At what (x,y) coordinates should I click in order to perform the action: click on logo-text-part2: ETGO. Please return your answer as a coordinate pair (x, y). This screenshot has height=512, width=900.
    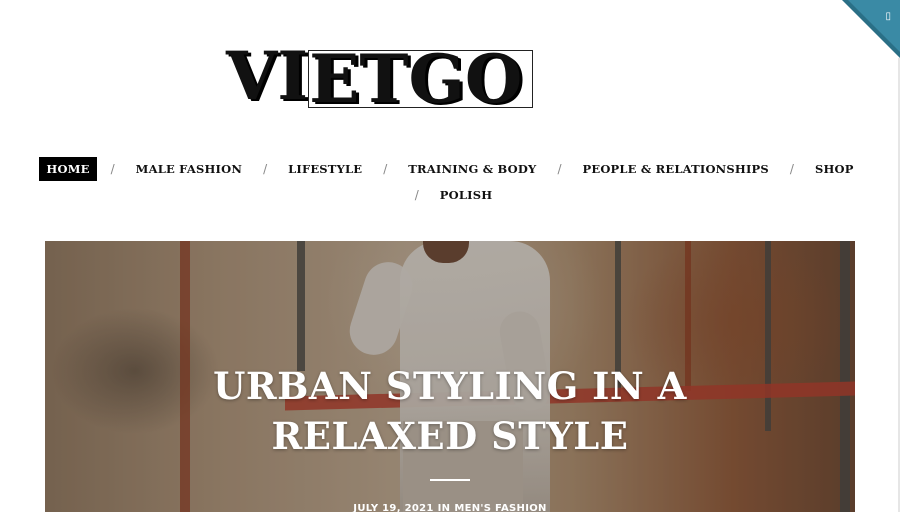
    Looking at the image, I should click on (421, 79).